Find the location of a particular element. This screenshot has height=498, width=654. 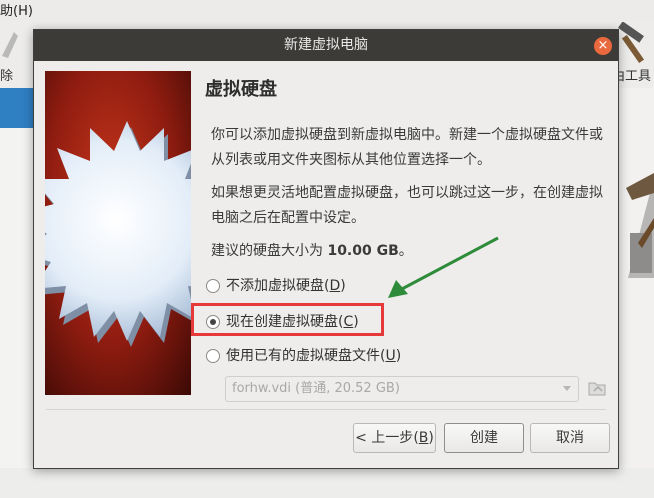

close-icon: × is located at coordinates (603, 45).